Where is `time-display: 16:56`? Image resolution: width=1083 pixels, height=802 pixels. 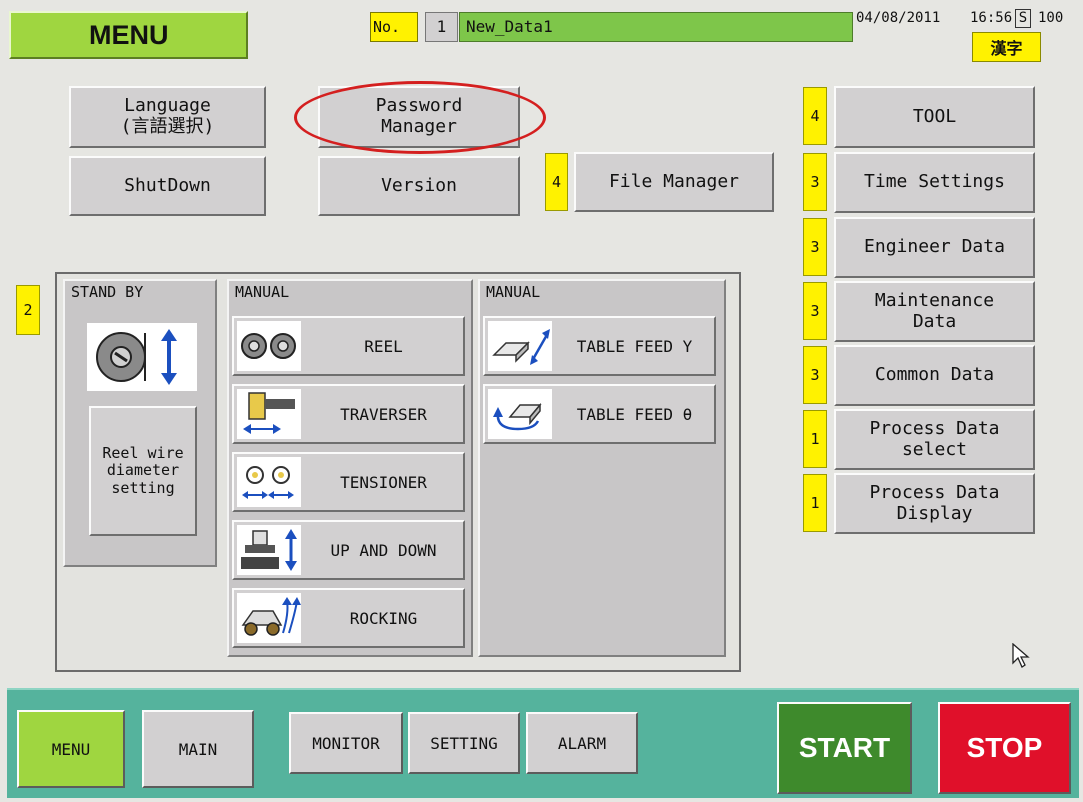
time-display: 16:56 is located at coordinates (991, 18).